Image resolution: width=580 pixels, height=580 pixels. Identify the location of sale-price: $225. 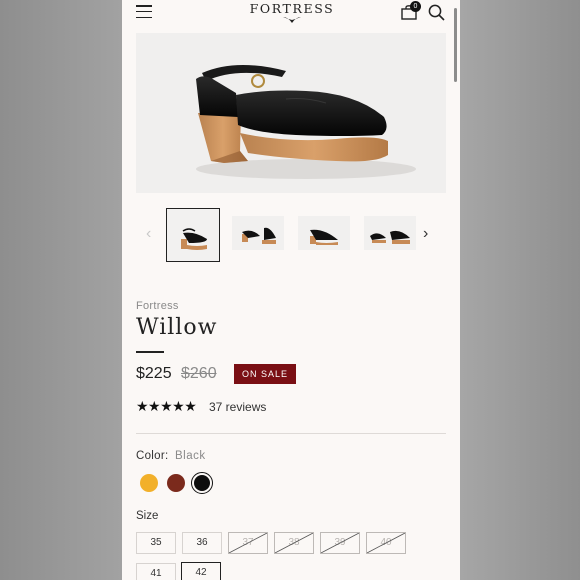
(154, 373).